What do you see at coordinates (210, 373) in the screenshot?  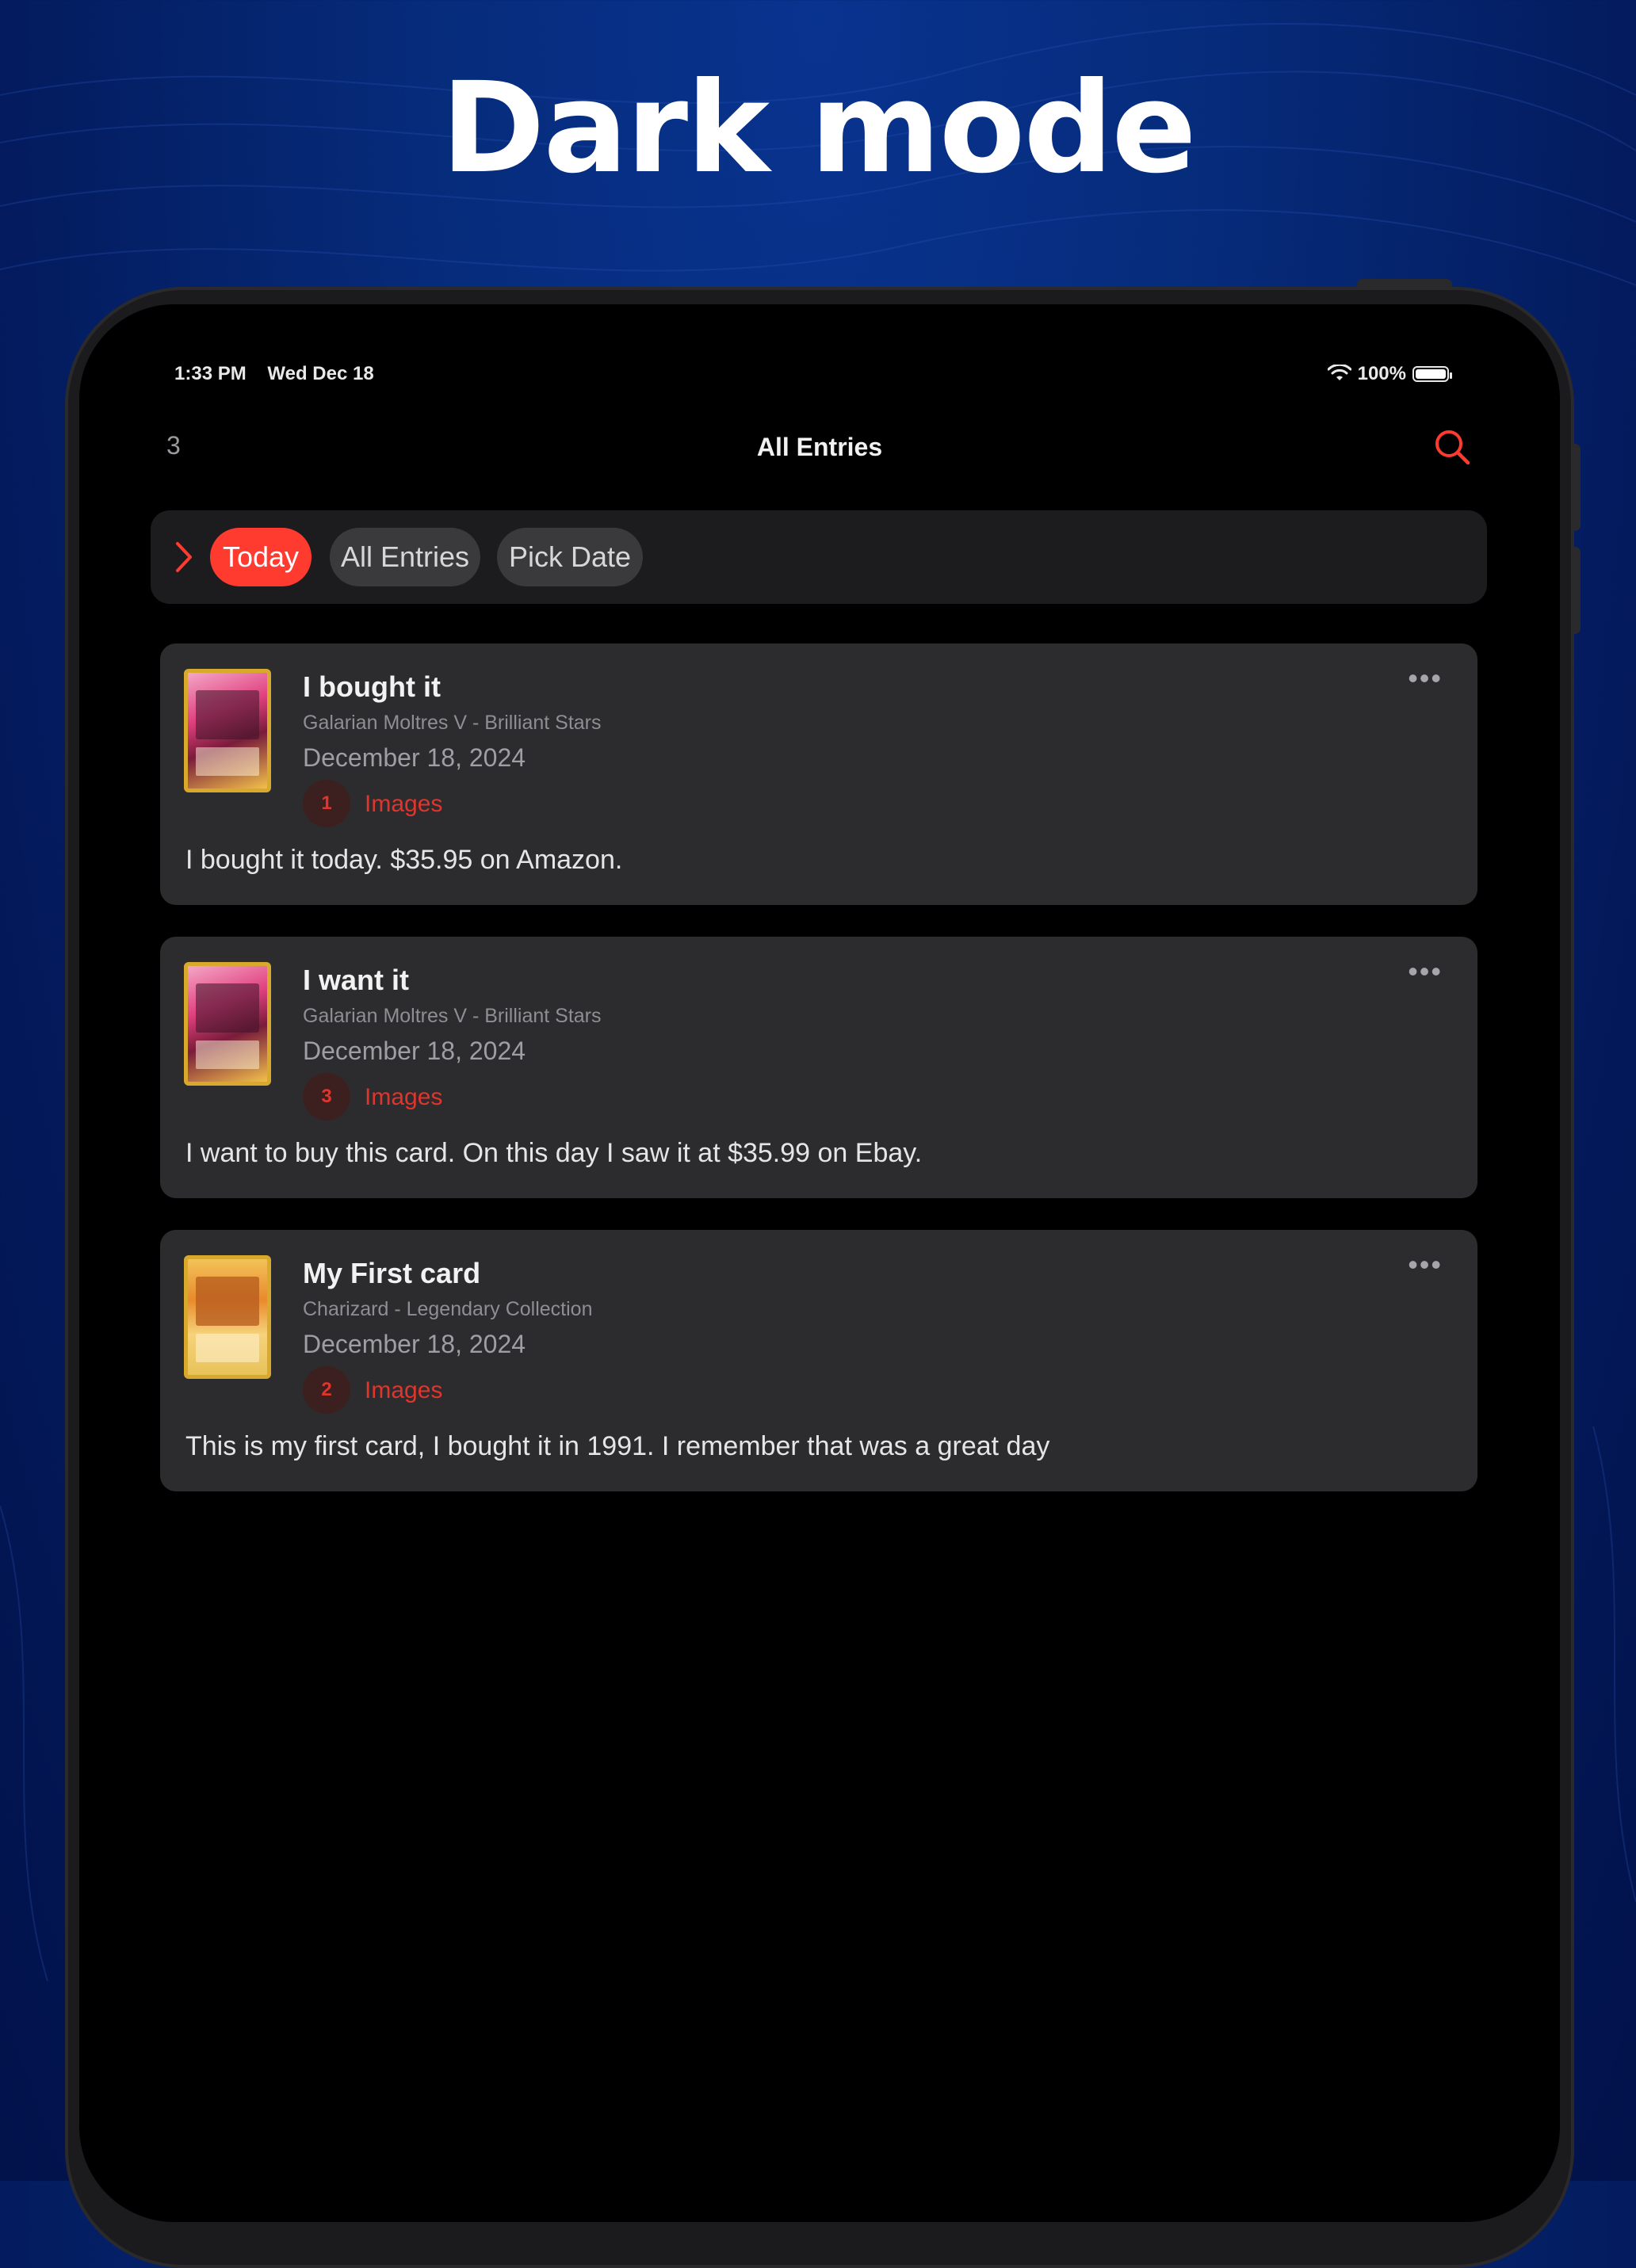 I see `status-time: 1:33 PM` at bounding box center [210, 373].